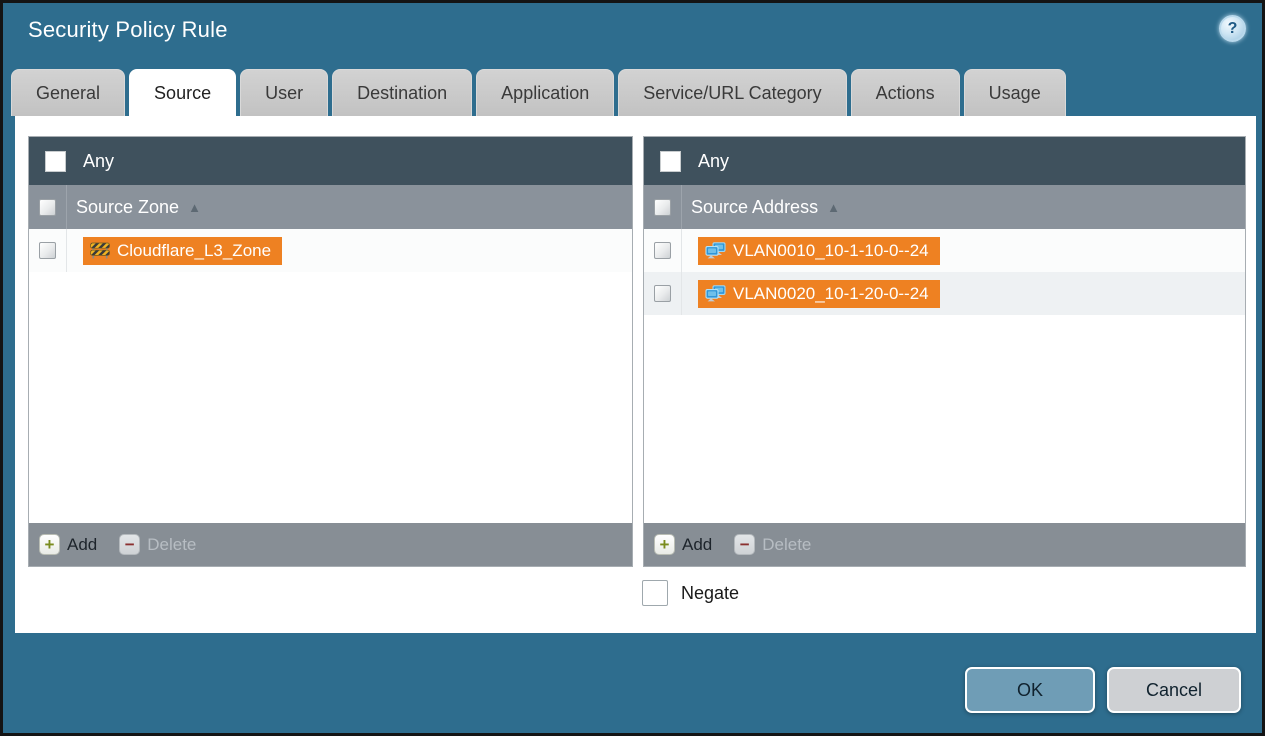 The height and width of the screenshot is (736, 1265). I want to click on source-address-any-row: Any, so click(944, 161).